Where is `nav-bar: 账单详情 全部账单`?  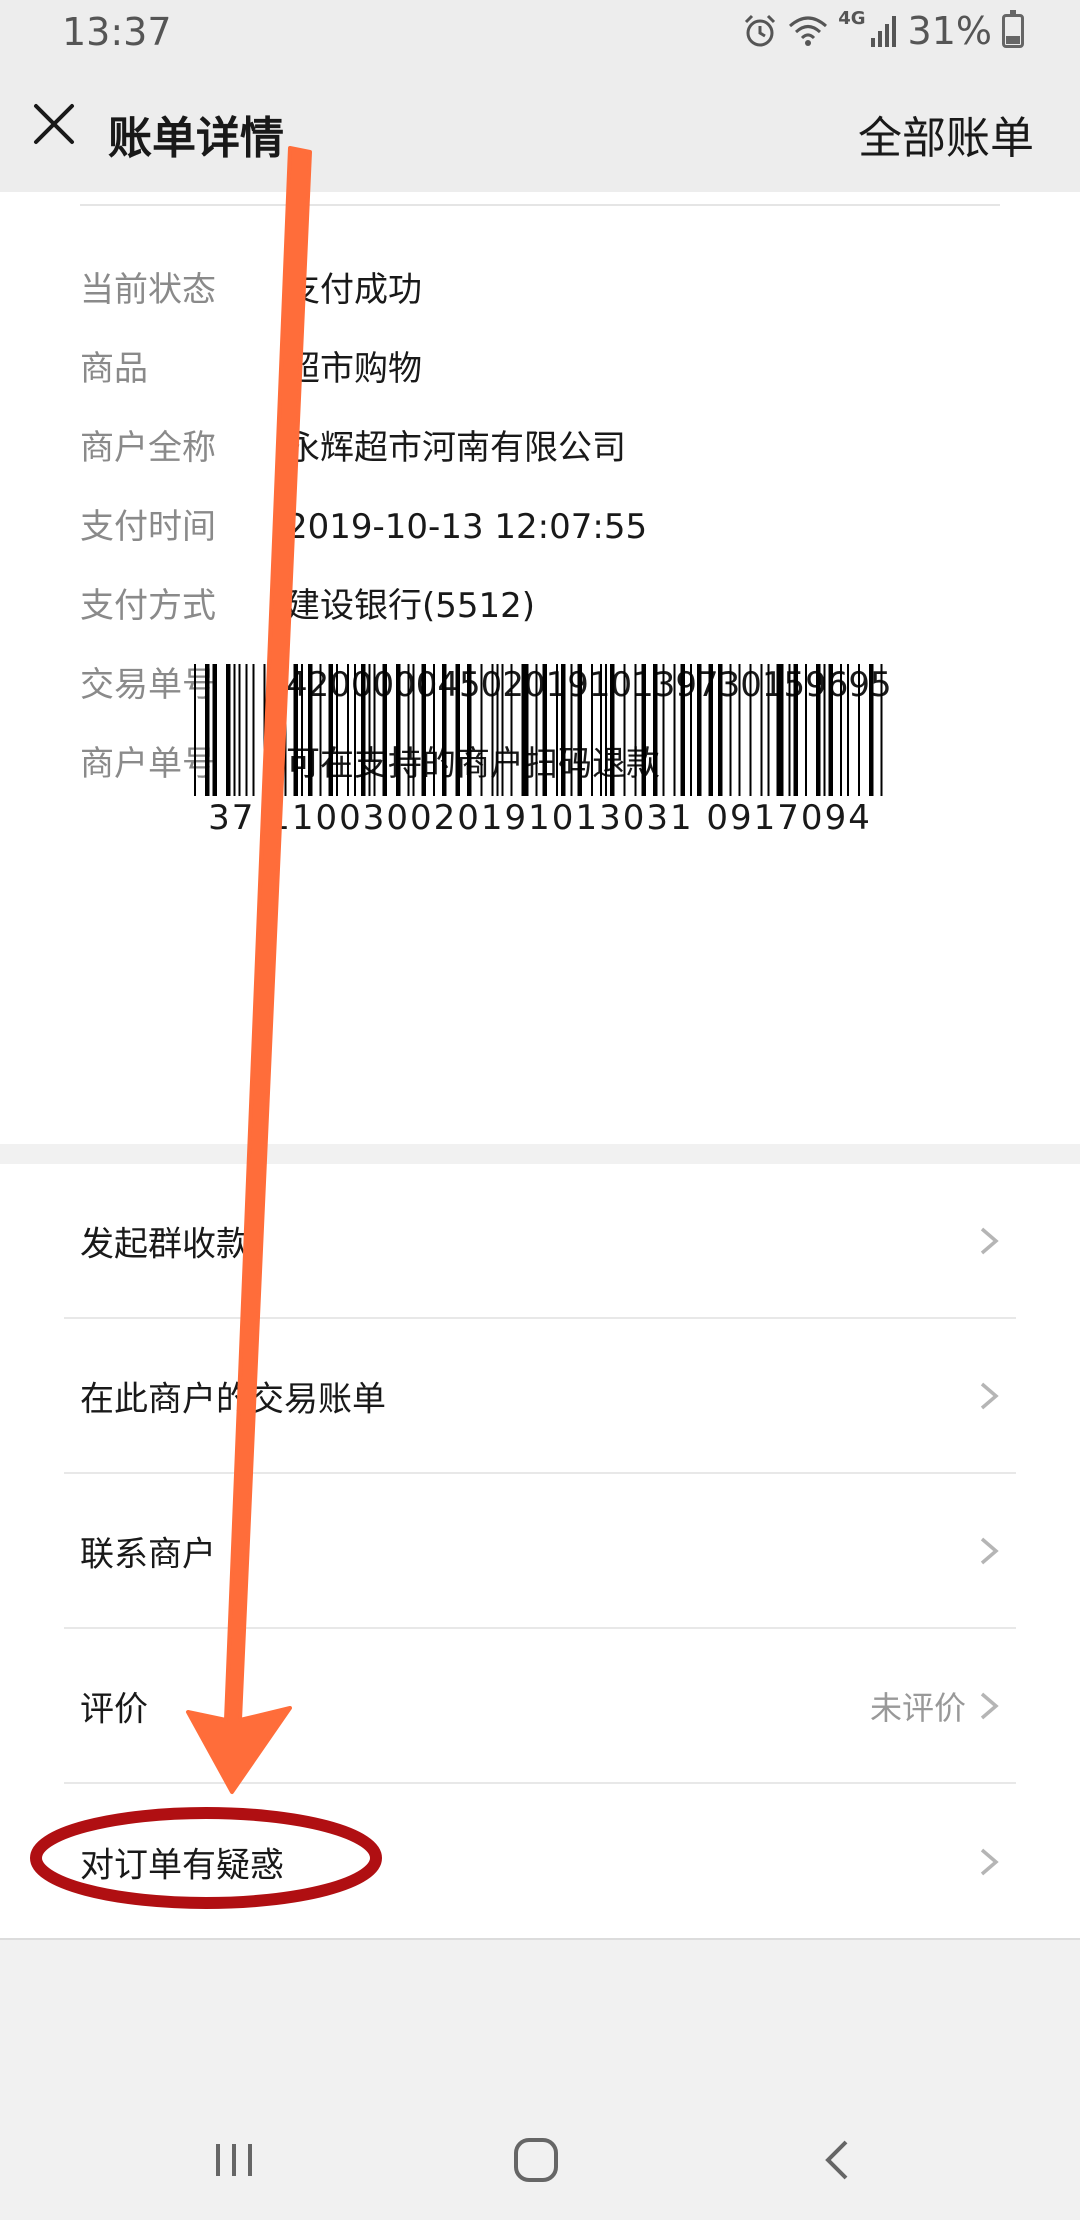
nav-bar: 账单详情 全部账单 is located at coordinates (540, 129).